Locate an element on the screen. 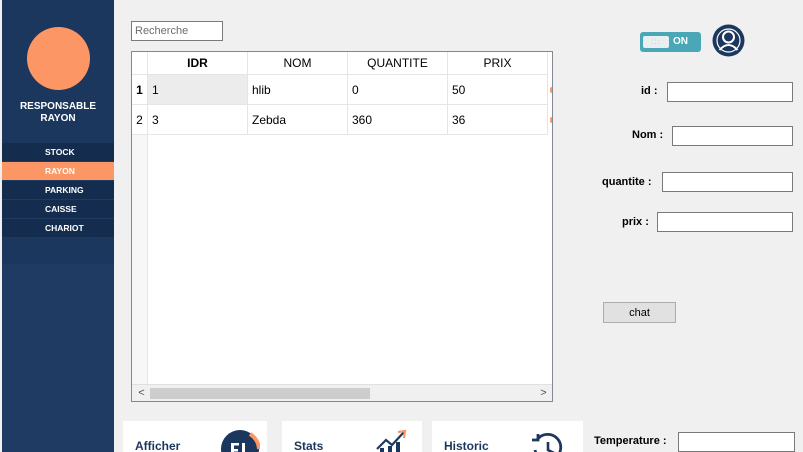  row-header: 2 is located at coordinates (140, 120).